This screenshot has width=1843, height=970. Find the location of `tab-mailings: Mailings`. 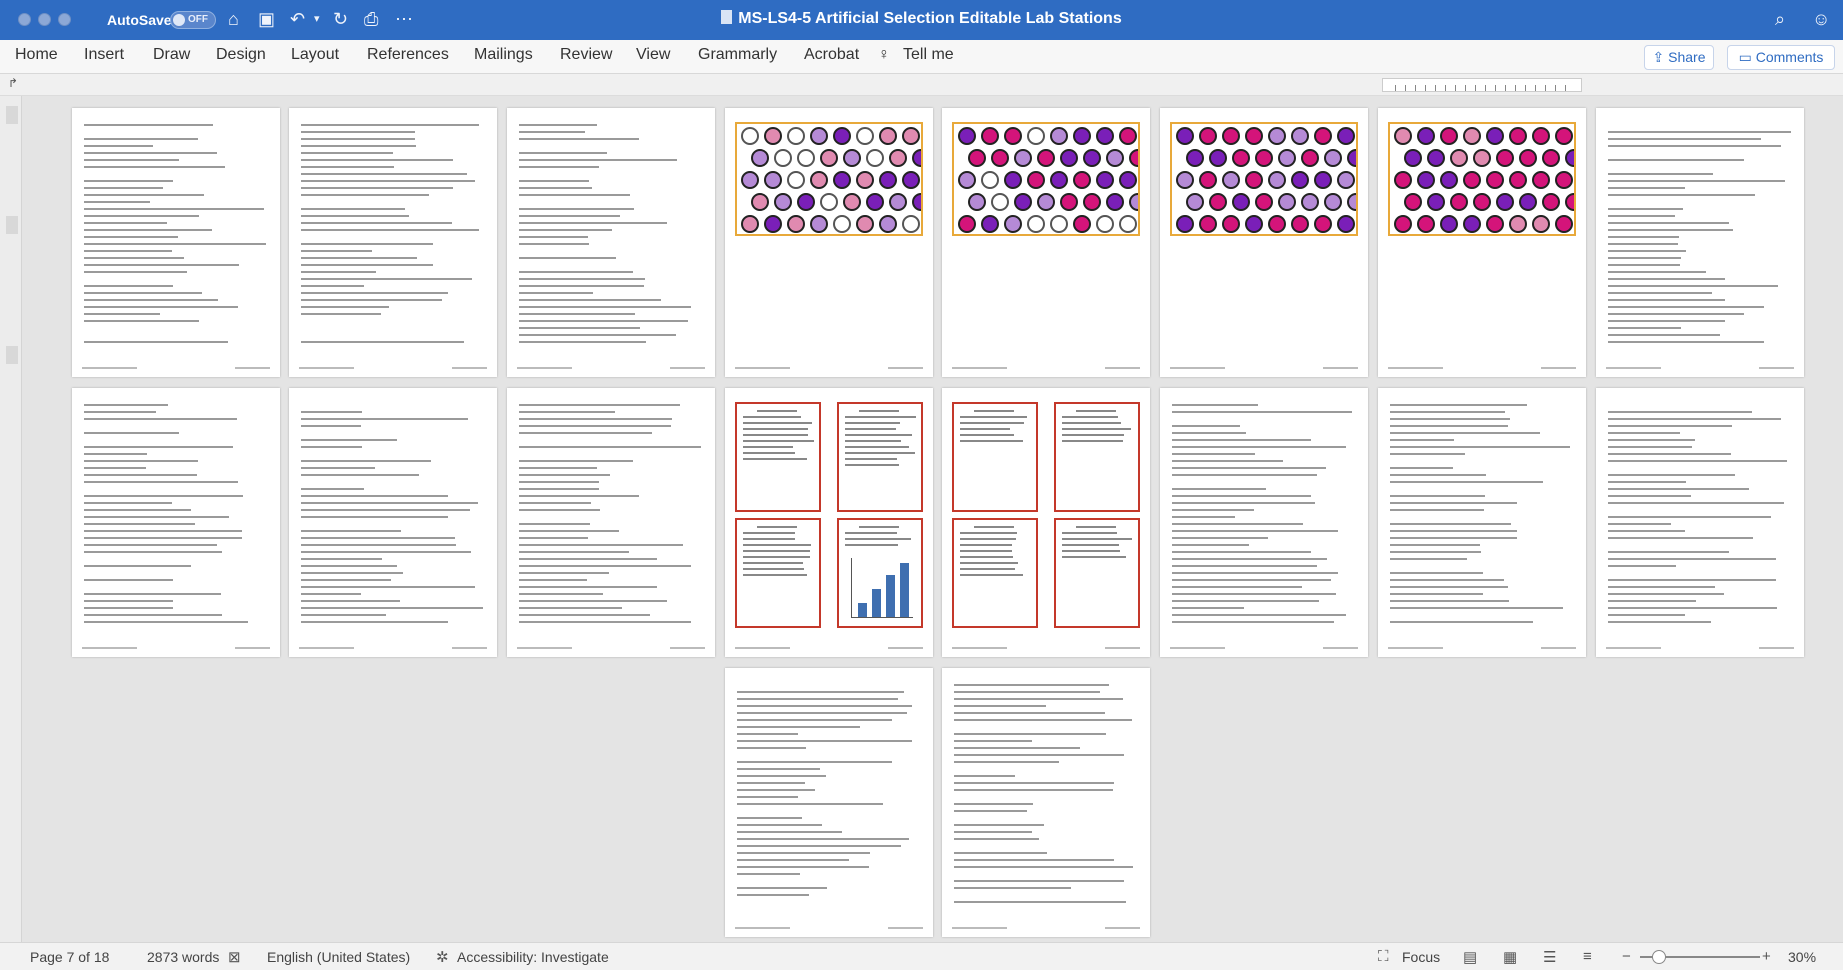

tab-mailings: Mailings is located at coordinates (503, 55).